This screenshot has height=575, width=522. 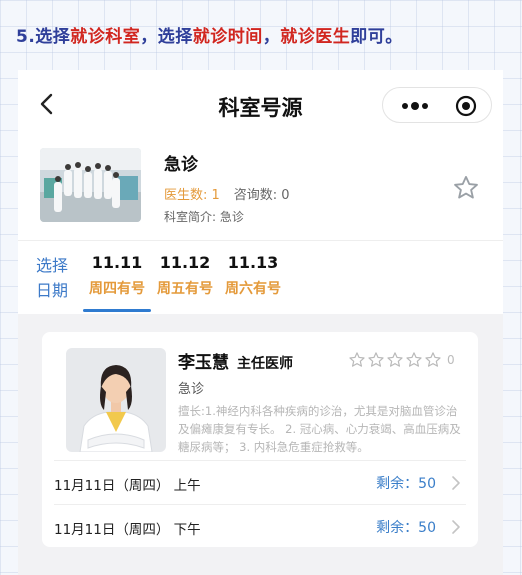 What do you see at coordinates (127, 486) in the screenshot?
I see `slot-date: 11月11日（周四） 上午` at bounding box center [127, 486].